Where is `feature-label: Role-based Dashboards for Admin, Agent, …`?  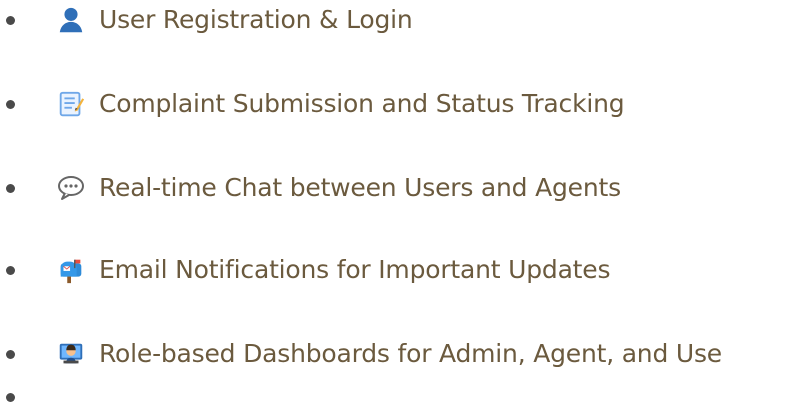 feature-label: Role-based Dashboards for Admin, Agent, … is located at coordinates (410, 353).